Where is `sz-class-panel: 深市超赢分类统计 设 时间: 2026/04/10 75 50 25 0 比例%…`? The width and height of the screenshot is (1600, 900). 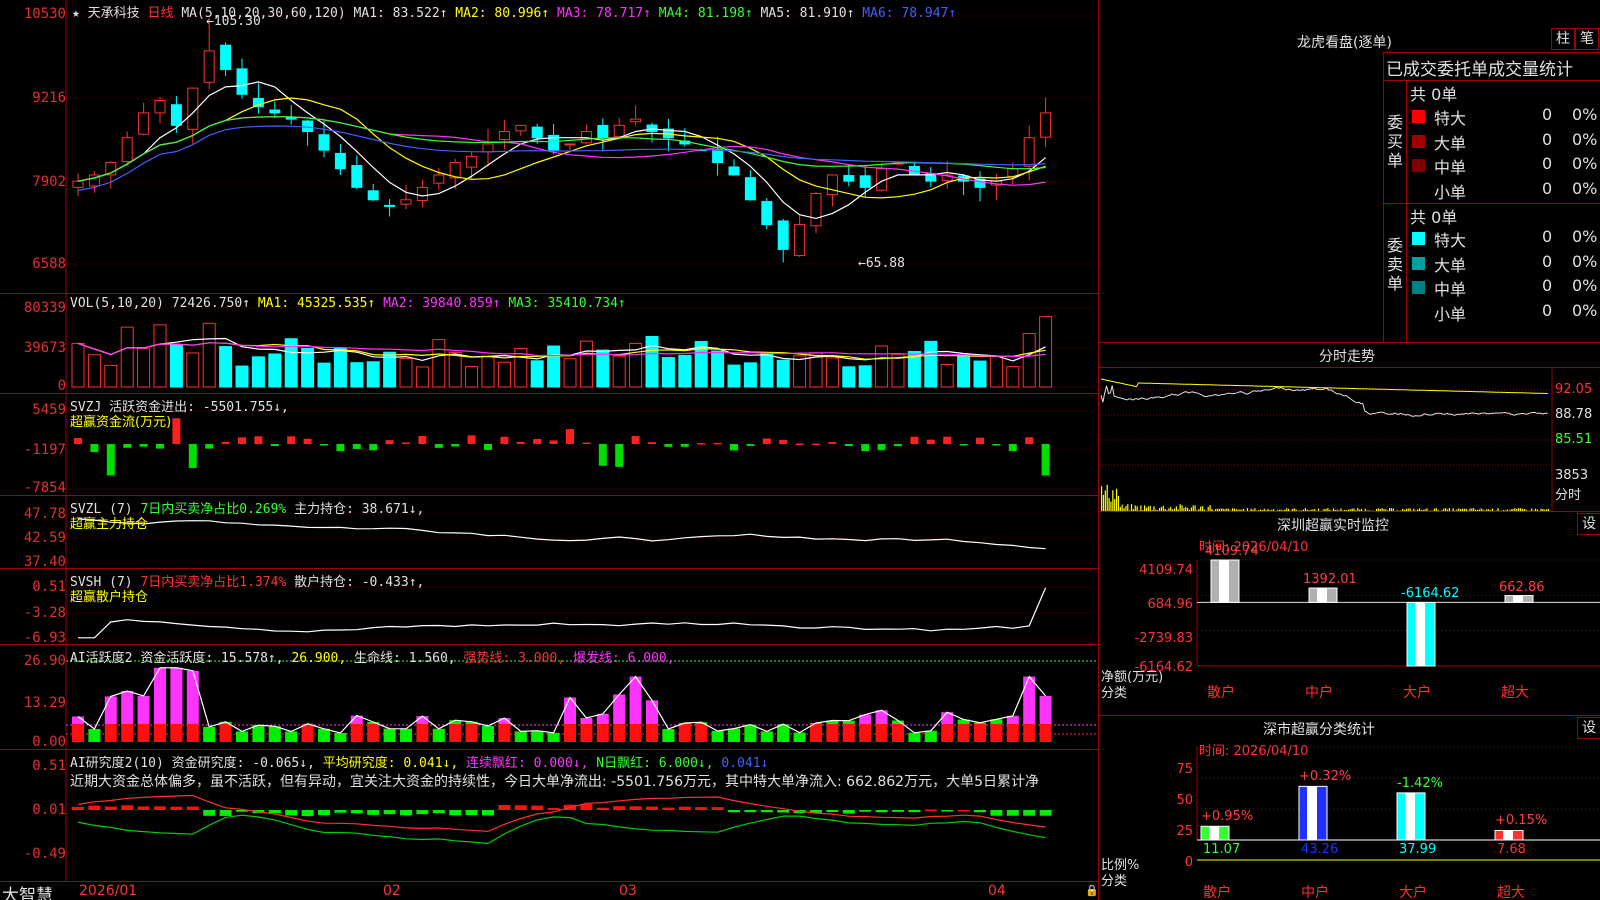 sz-class-panel: 深市超赢分类统计 设 时间: 2026/04/10 75 50 25 0 比例%… is located at coordinates (1349, 808).